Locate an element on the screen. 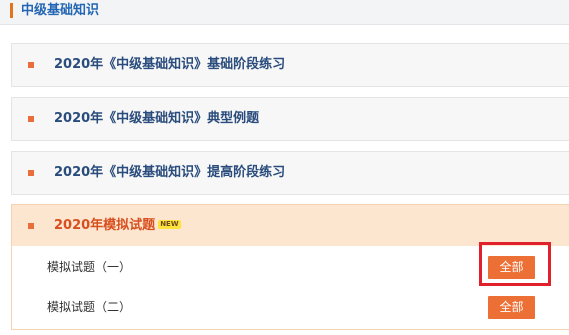 This screenshot has height=335, width=569. exam-label: 模拟试题（一） is located at coordinates (89, 267).